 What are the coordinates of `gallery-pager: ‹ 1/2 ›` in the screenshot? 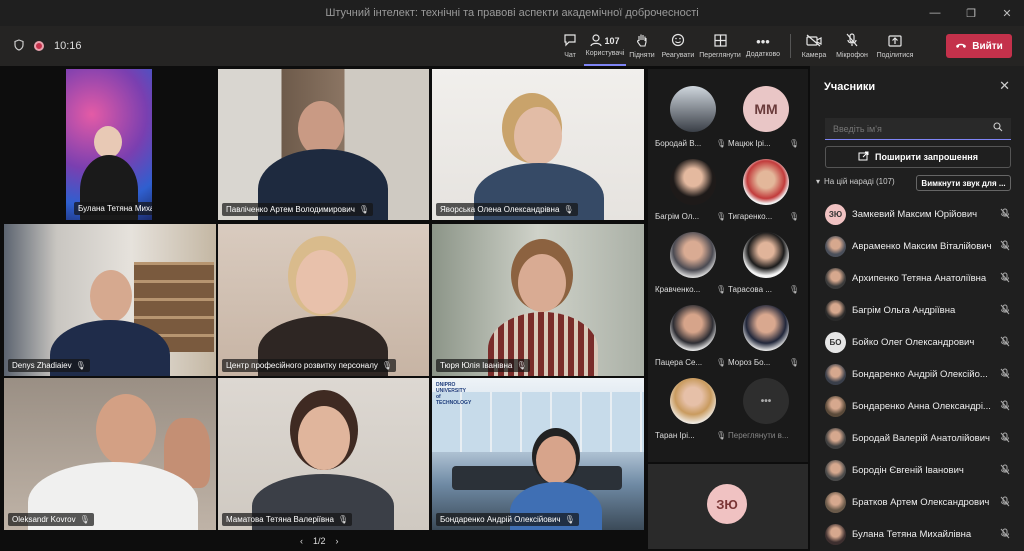 It's located at (319, 541).